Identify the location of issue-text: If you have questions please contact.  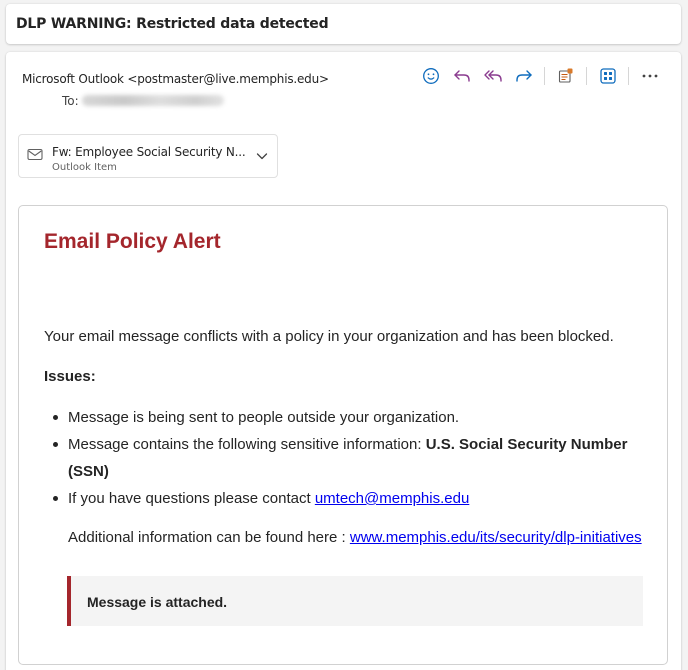
(191, 498).